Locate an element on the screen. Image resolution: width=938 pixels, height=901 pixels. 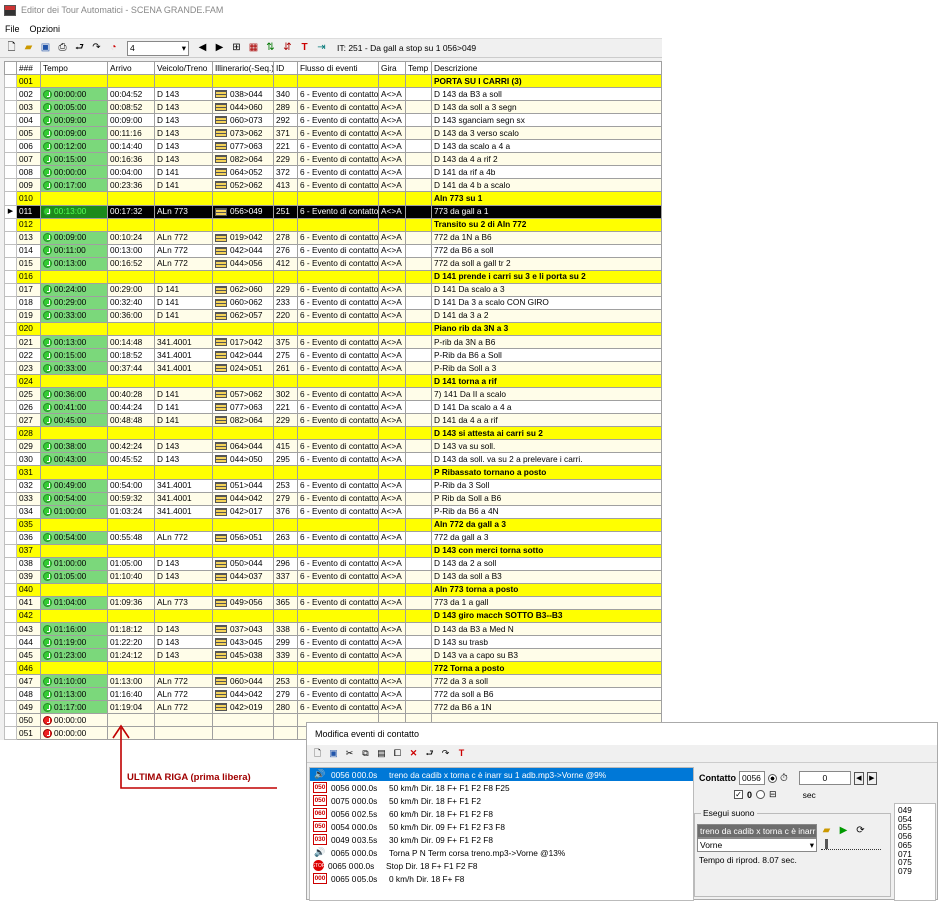
copy-icon: ⧉ is located at coordinates (365, 753).